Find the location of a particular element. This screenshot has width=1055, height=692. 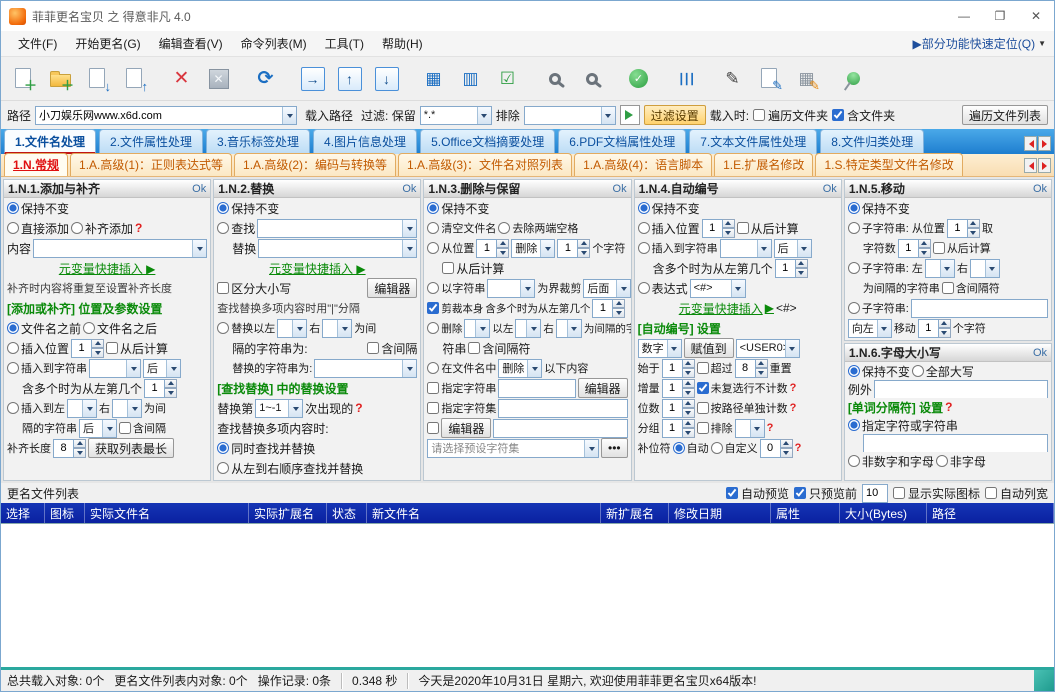

from-end-checkbox is located at coordinates (938, 248).